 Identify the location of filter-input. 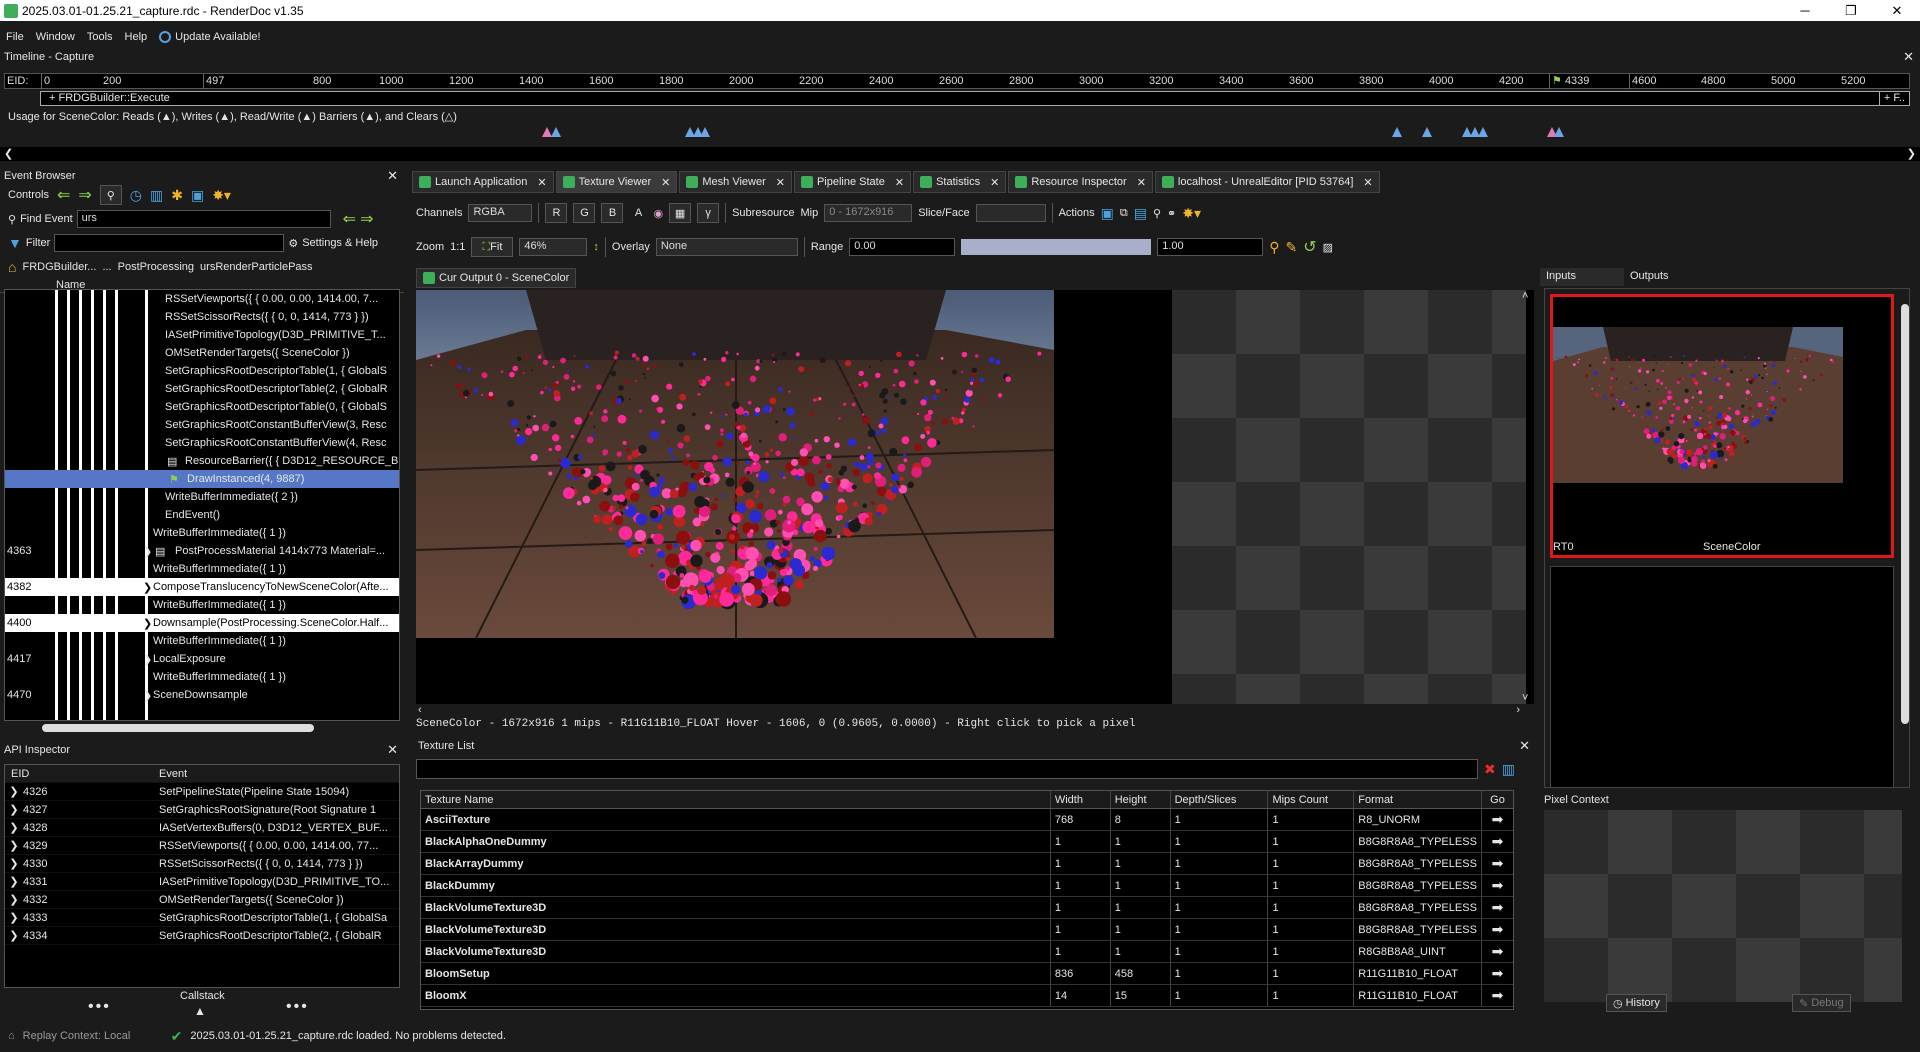
(169, 243).